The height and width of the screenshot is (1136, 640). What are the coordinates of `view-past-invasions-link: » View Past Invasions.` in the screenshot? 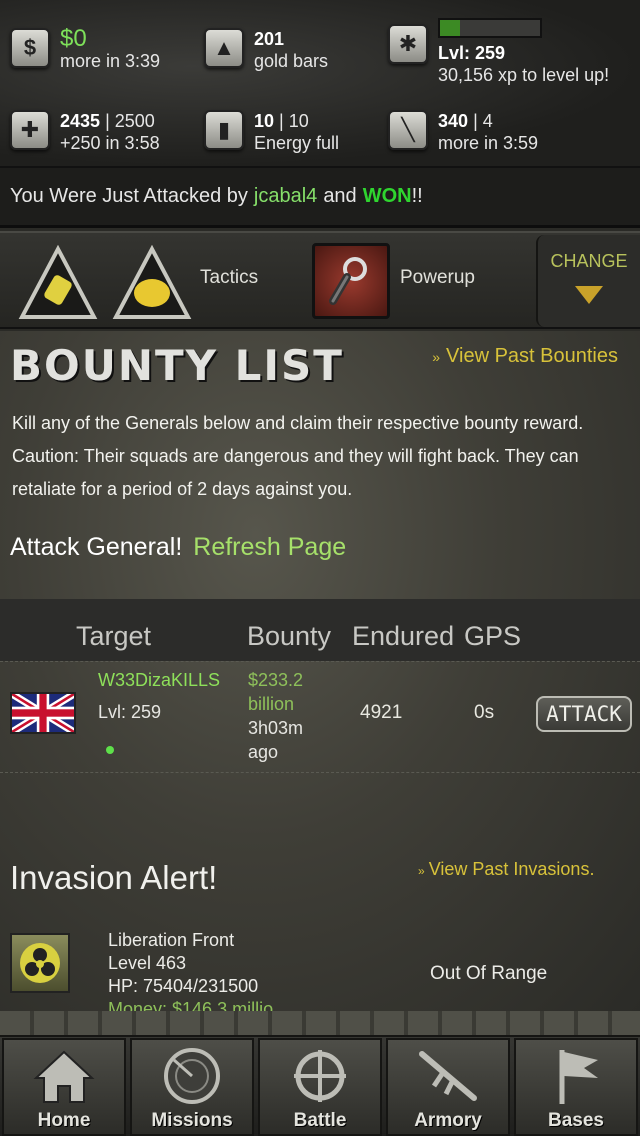 It's located at (506, 869).